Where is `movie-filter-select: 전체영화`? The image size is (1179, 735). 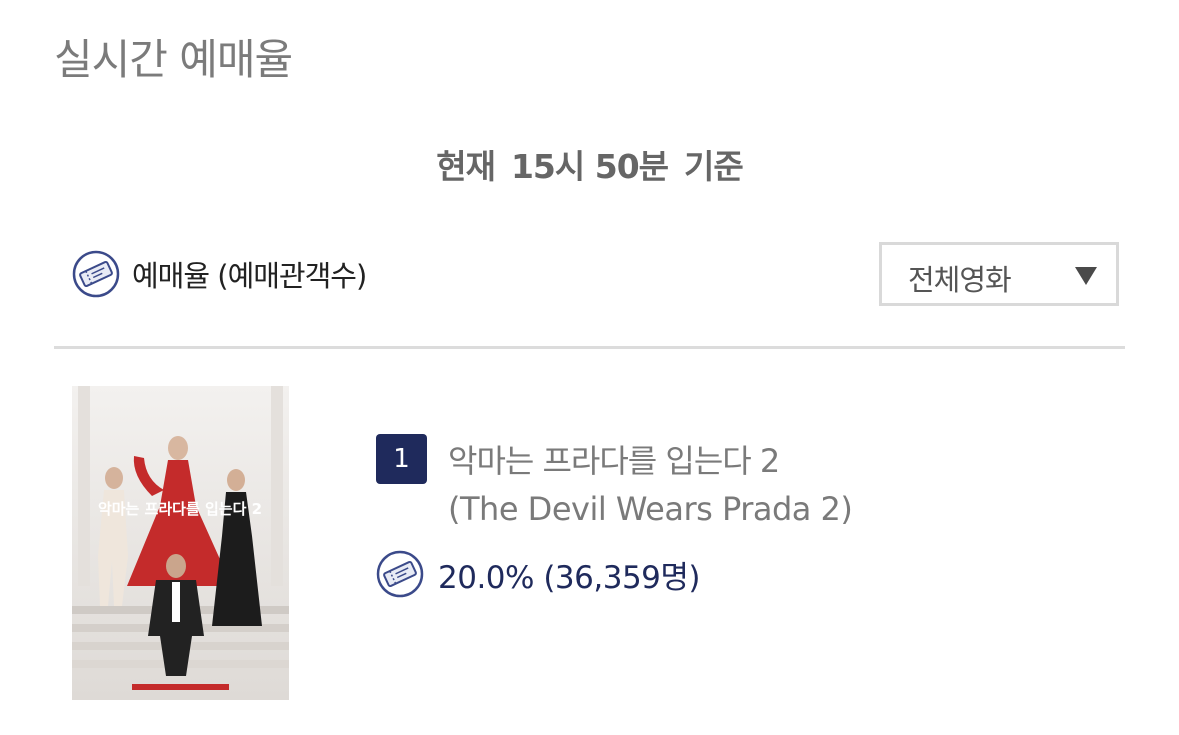 movie-filter-select: 전체영화 is located at coordinates (999, 274).